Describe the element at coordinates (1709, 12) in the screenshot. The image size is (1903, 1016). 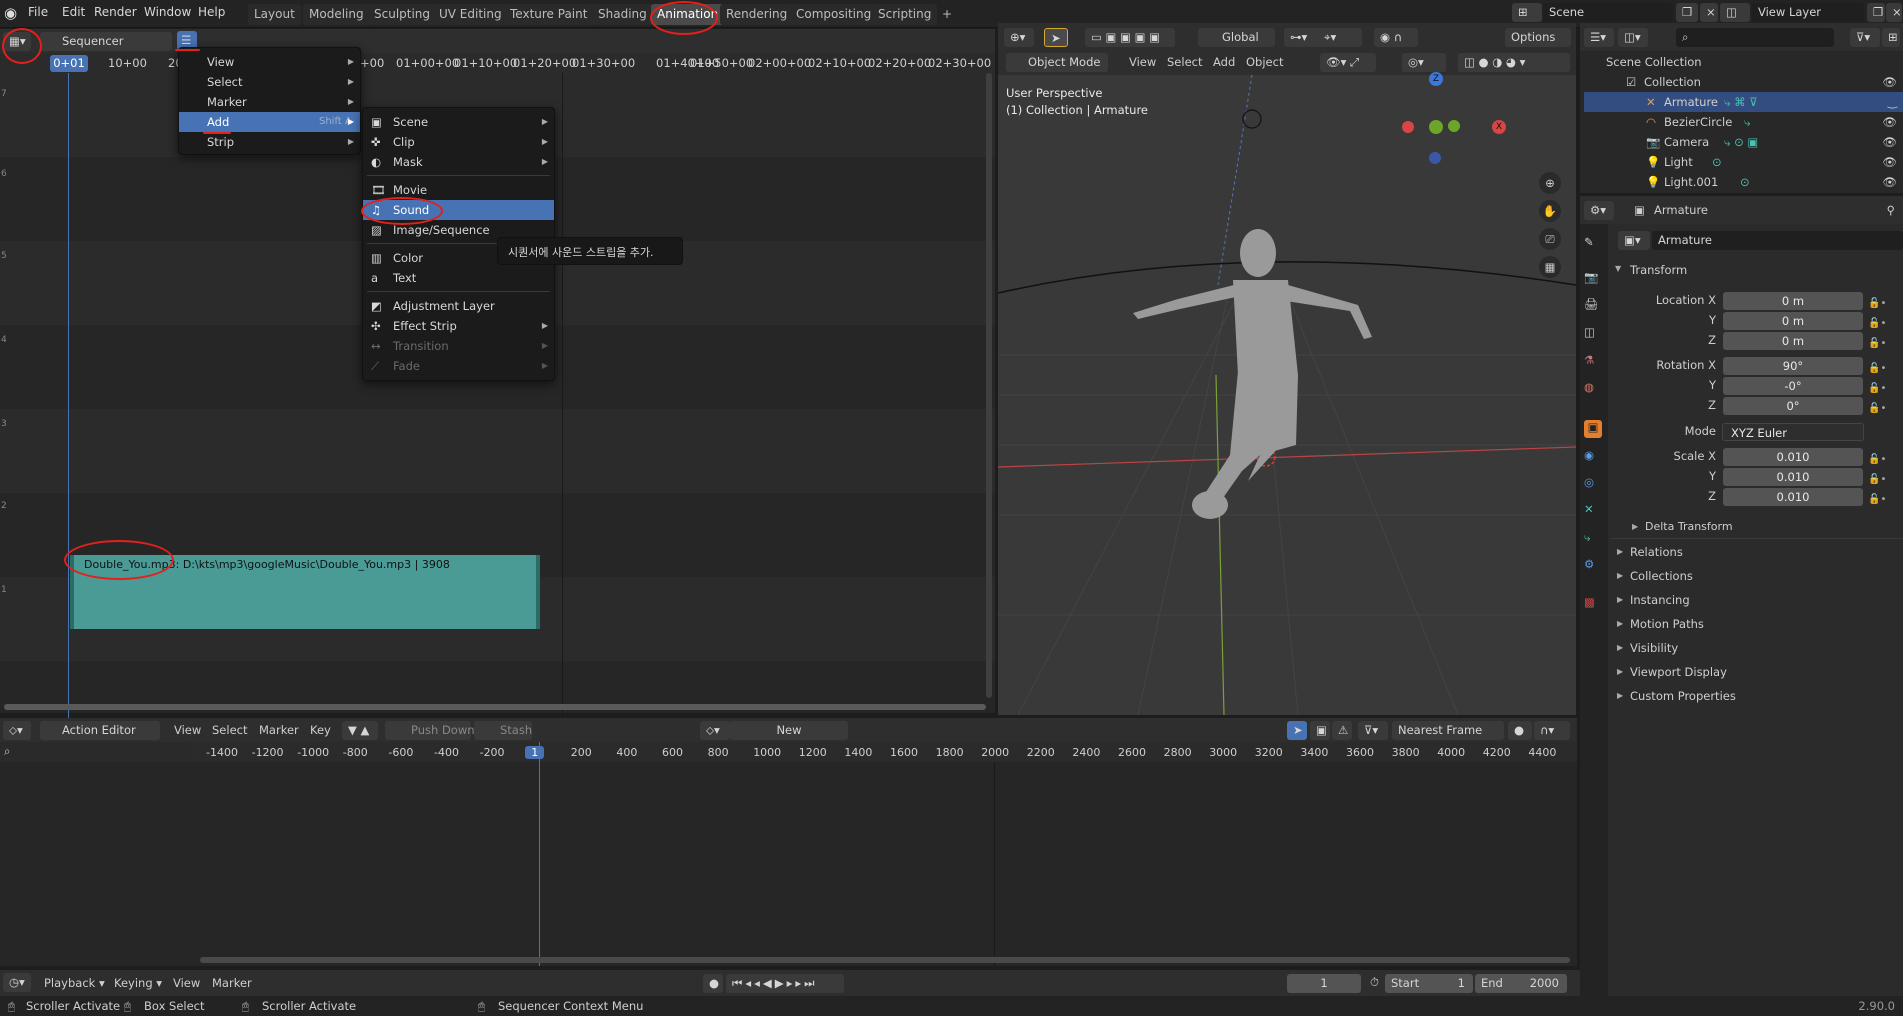
I see `scene-close-icon: ×` at that location.